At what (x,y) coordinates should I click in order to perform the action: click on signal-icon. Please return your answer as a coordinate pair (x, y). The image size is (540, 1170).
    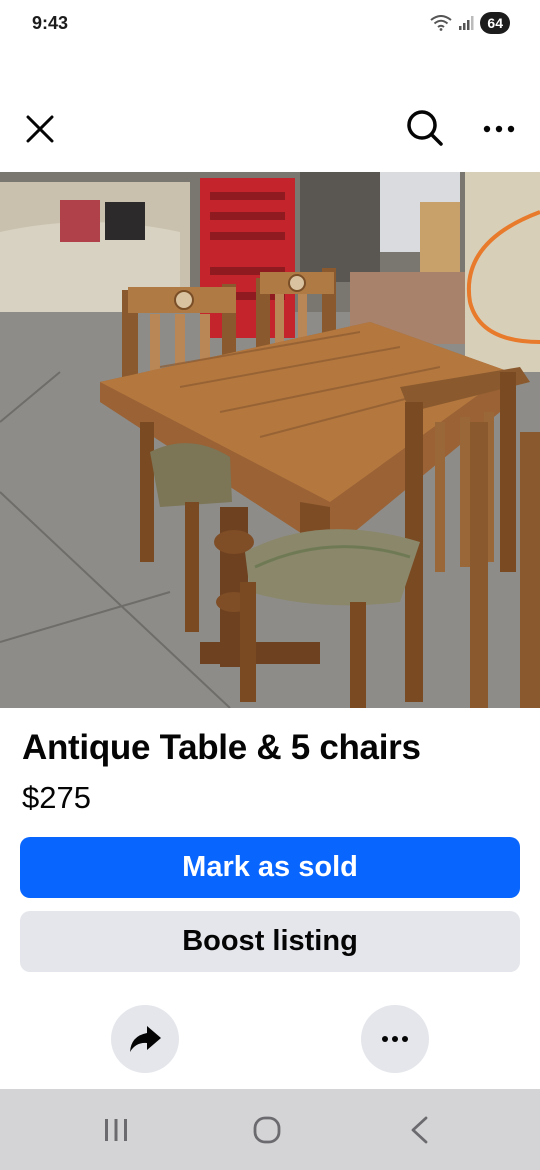
    Looking at the image, I should click on (466, 23).